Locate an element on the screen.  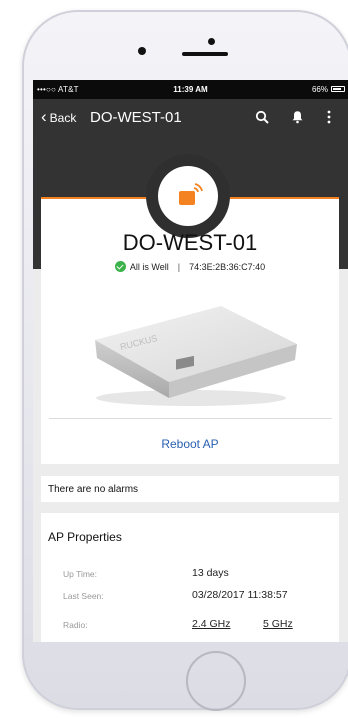
last-seen-value: 03/28/2017 11:38:57 is located at coordinates (240, 595).